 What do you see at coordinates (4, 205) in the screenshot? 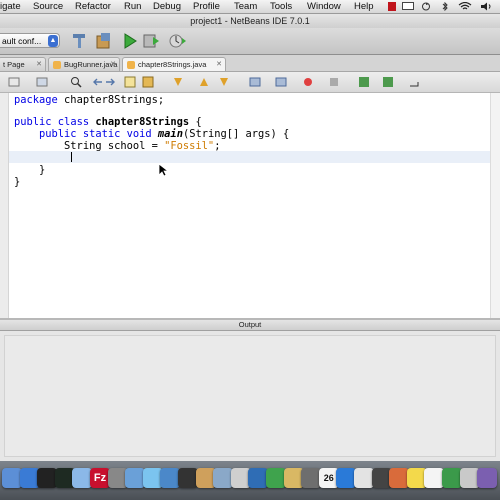
I see `line-gutter` at bounding box center [4, 205].